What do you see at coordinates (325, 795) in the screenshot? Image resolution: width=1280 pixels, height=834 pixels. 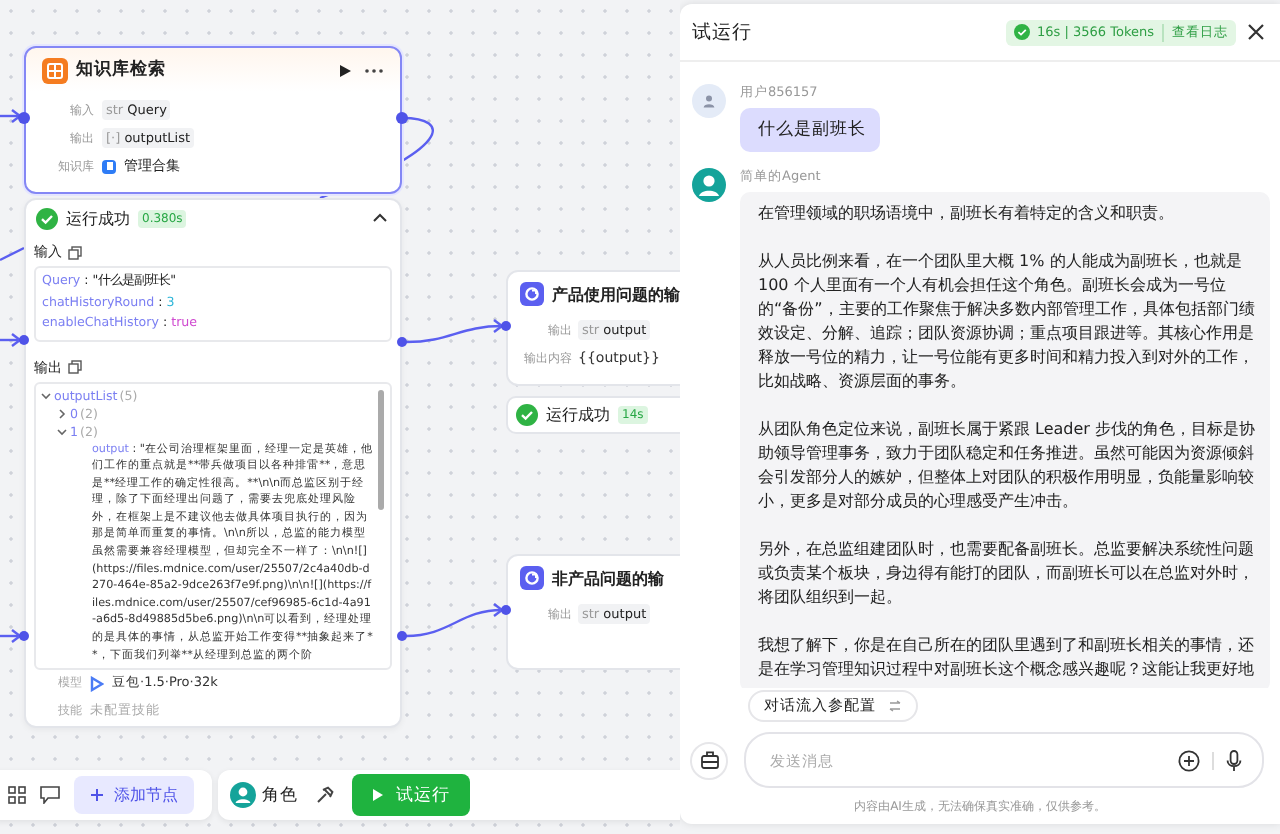 I see `hammer-icon` at bounding box center [325, 795].